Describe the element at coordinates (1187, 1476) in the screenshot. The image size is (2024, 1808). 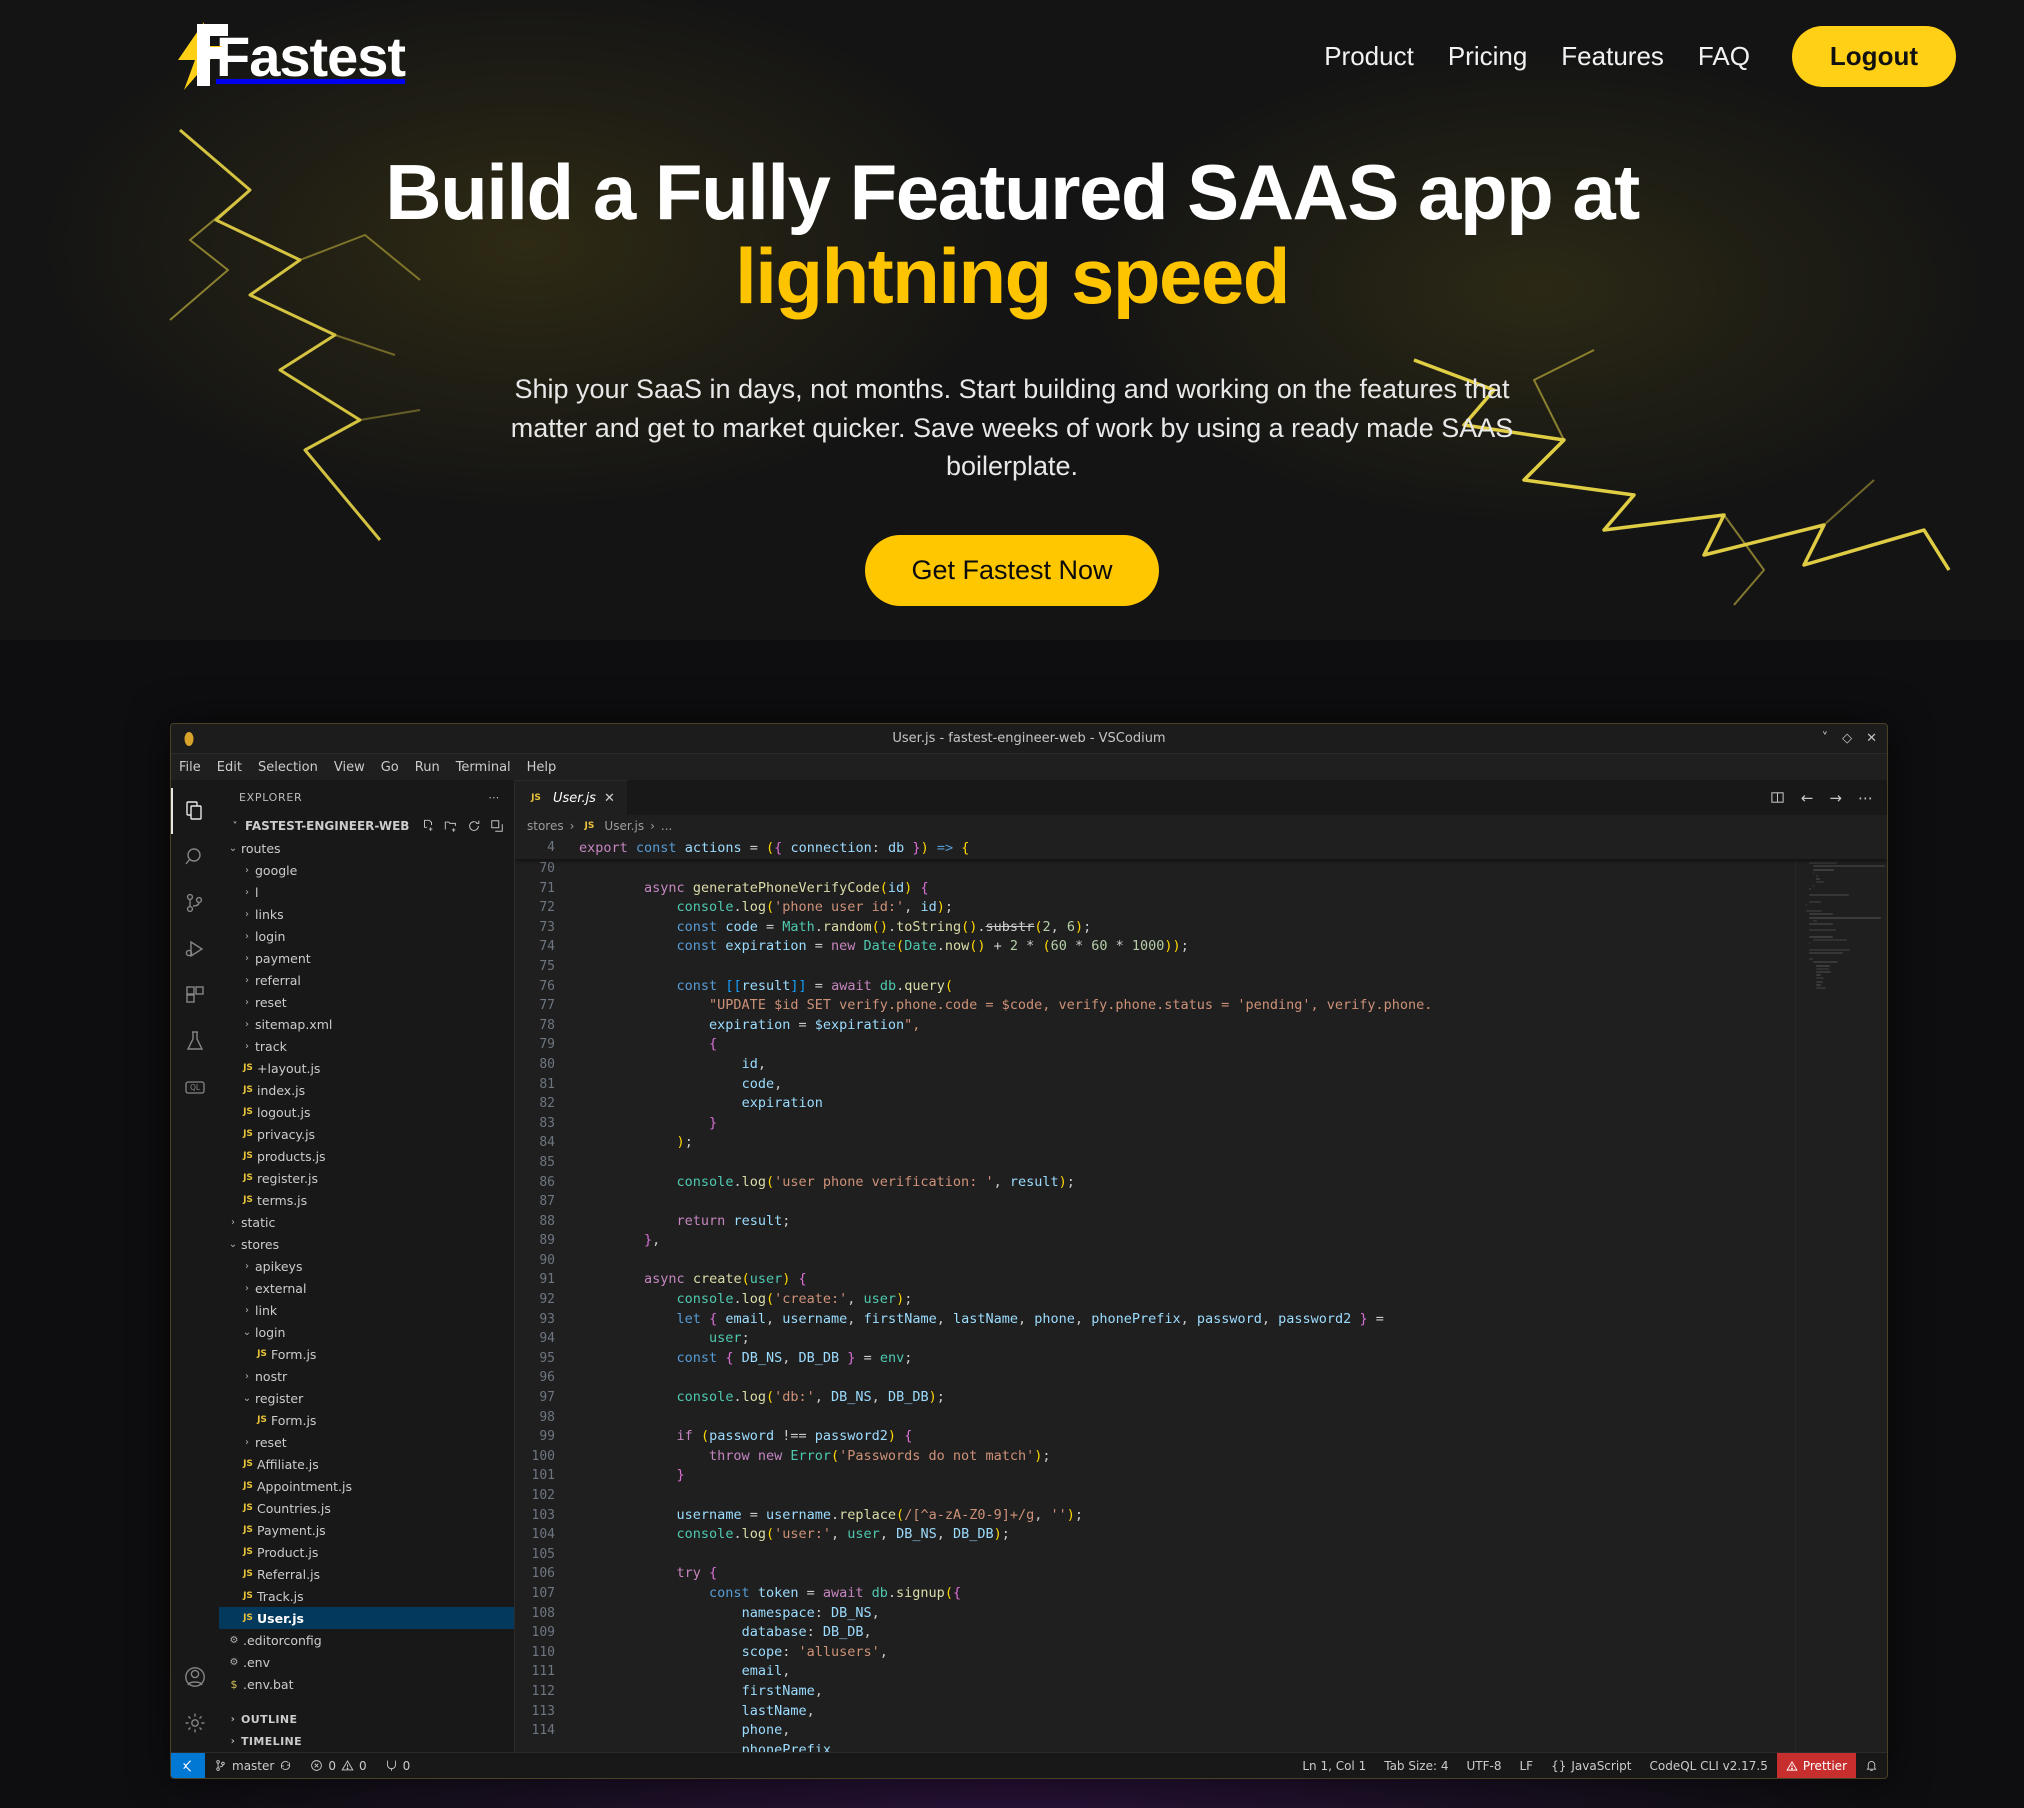
I see `code-line: }` at that location.